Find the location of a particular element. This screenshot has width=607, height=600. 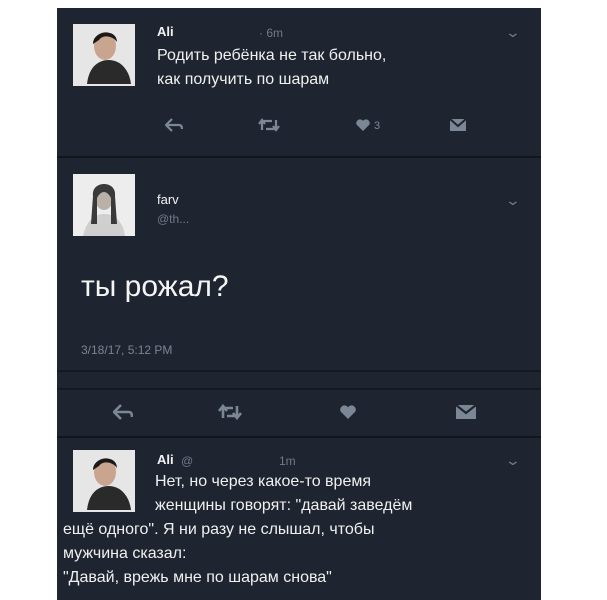

like-count: 3 is located at coordinates (377, 126).